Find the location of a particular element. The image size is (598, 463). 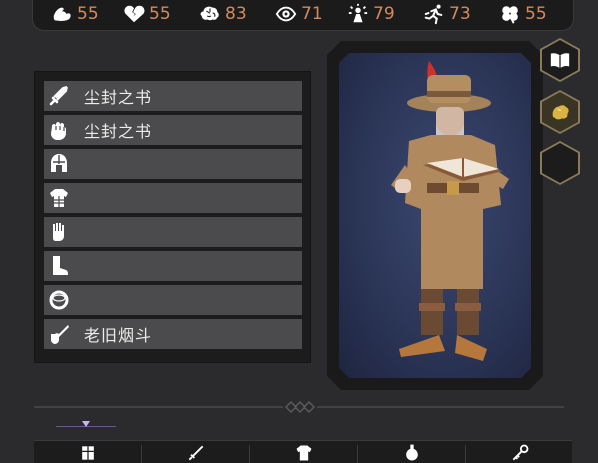

ring-icon is located at coordinates (59, 300).